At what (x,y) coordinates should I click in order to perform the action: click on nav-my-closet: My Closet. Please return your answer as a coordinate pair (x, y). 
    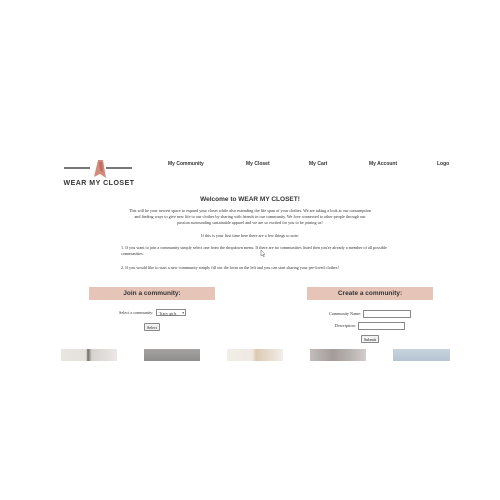
    Looking at the image, I should click on (258, 164).